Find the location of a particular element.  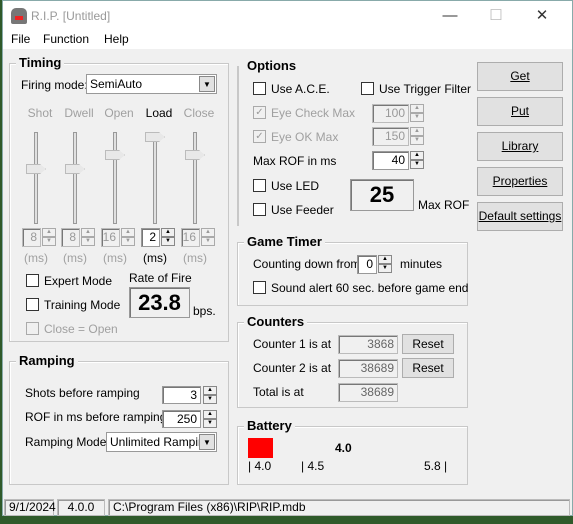

properties-button: Properties is located at coordinates (520, 181).